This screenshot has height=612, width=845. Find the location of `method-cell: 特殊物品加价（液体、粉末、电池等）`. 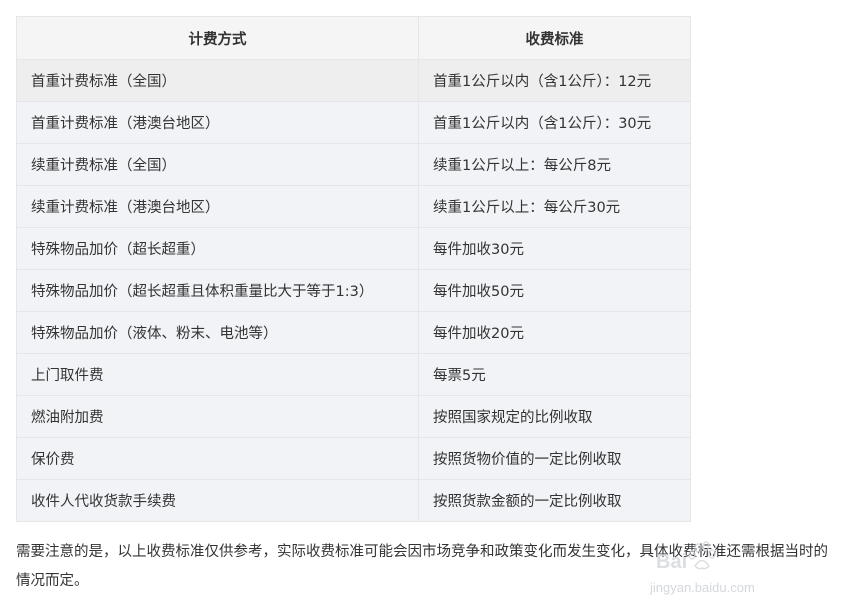

method-cell: 特殊物品加价（液体、粉末、电池等） is located at coordinates (217, 332).